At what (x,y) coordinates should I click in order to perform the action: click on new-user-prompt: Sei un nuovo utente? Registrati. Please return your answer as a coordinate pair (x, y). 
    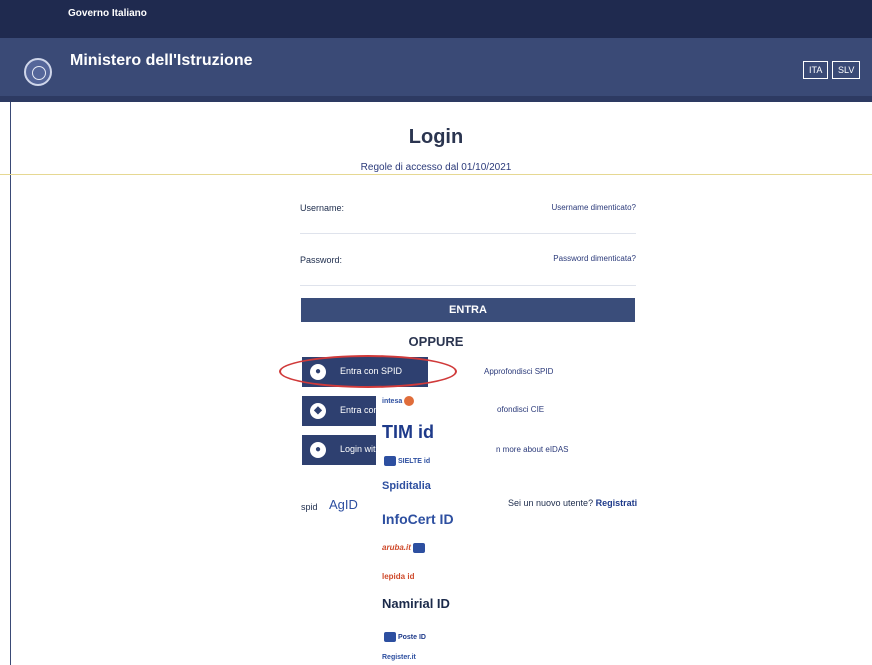
    Looking at the image, I should click on (572, 503).